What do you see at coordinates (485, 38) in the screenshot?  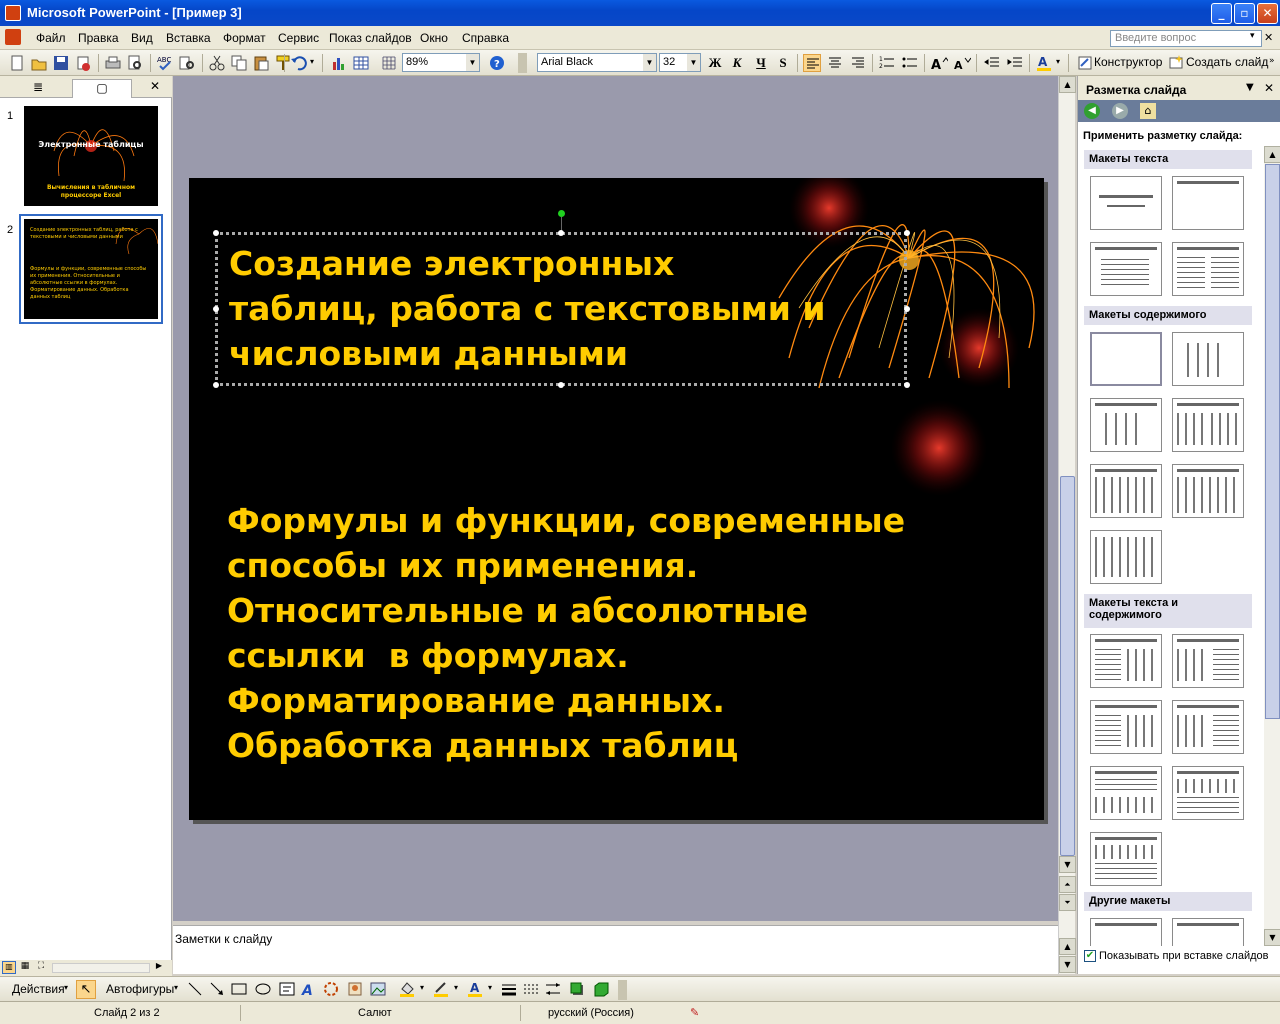 I see `menu-help: Справка` at bounding box center [485, 38].